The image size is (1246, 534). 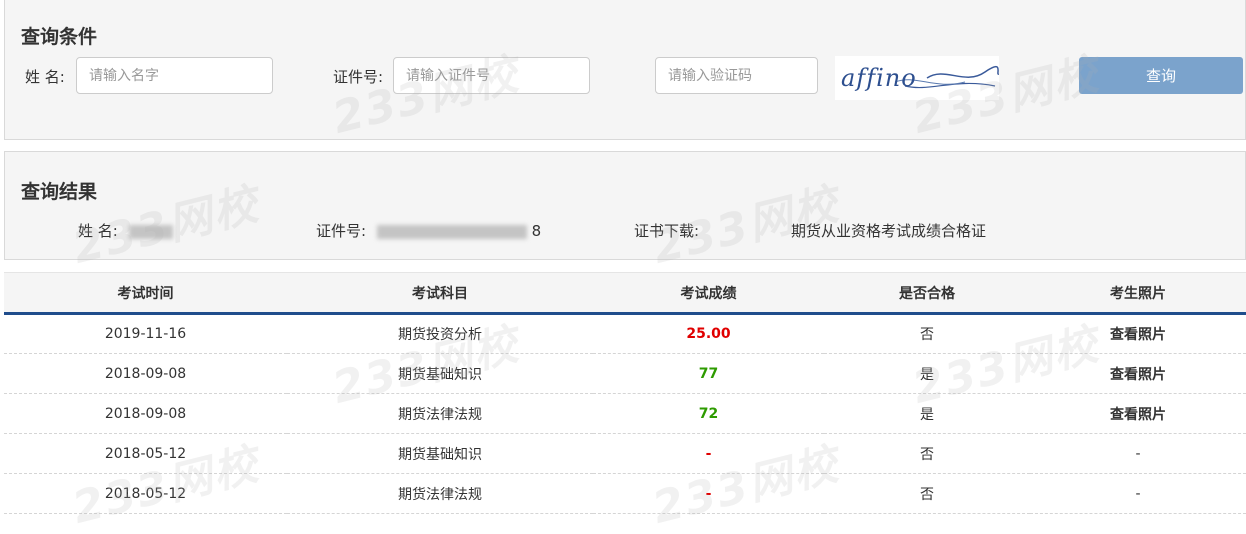 What do you see at coordinates (440, 293) in the screenshot?
I see `header-exam-subject: 考试科目` at bounding box center [440, 293].